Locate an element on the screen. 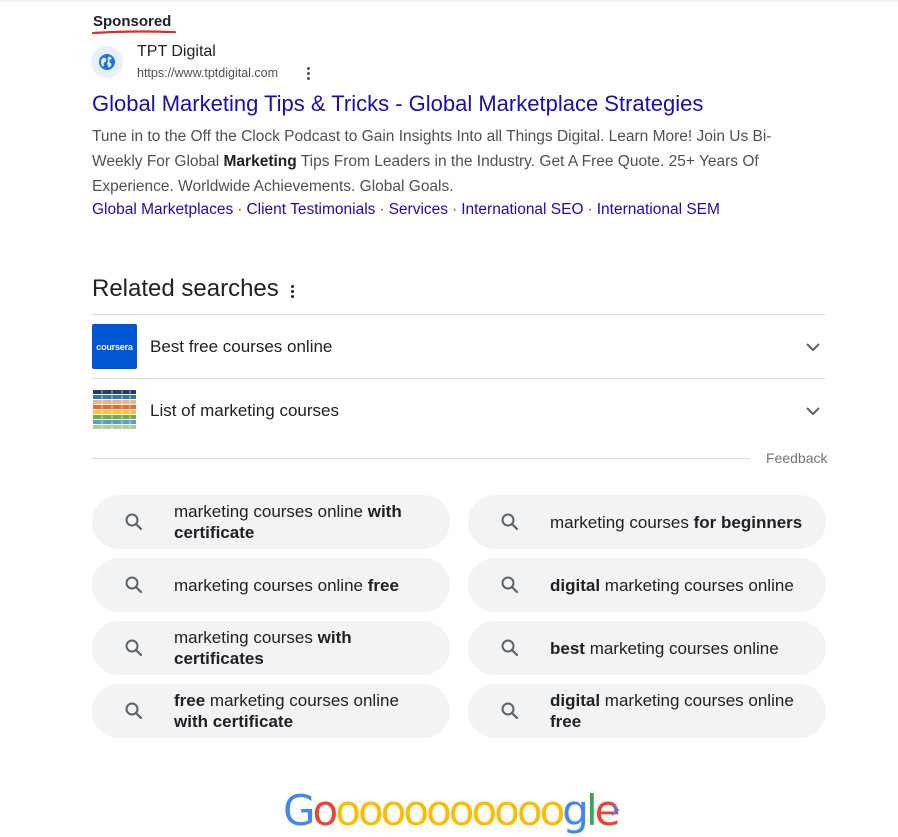  logo-o-run: ooooooooooo is located at coordinates (439, 810).